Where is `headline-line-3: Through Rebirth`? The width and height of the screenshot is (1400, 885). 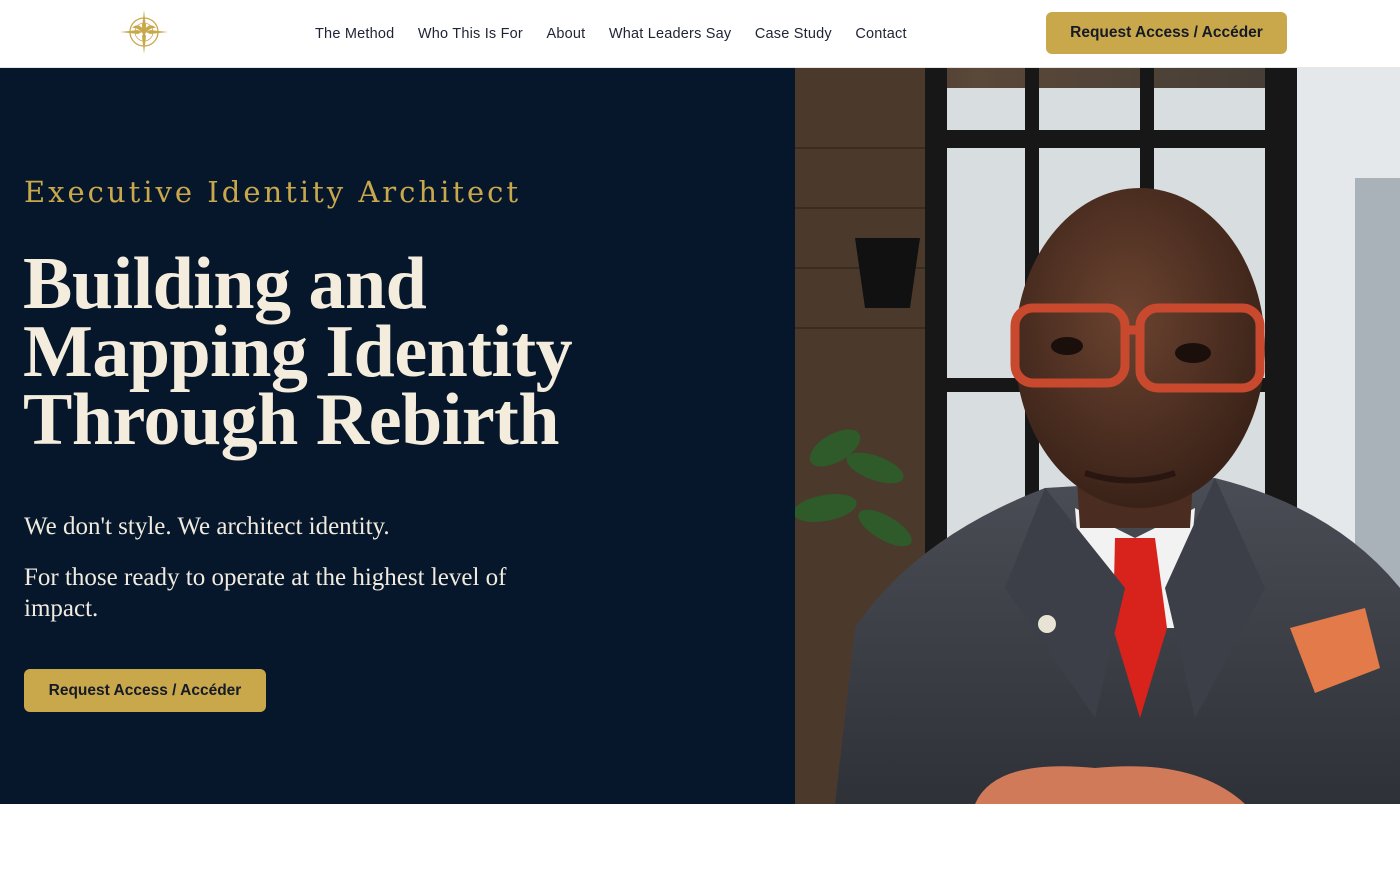 headline-line-3: Through Rebirth is located at coordinates (291, 420).